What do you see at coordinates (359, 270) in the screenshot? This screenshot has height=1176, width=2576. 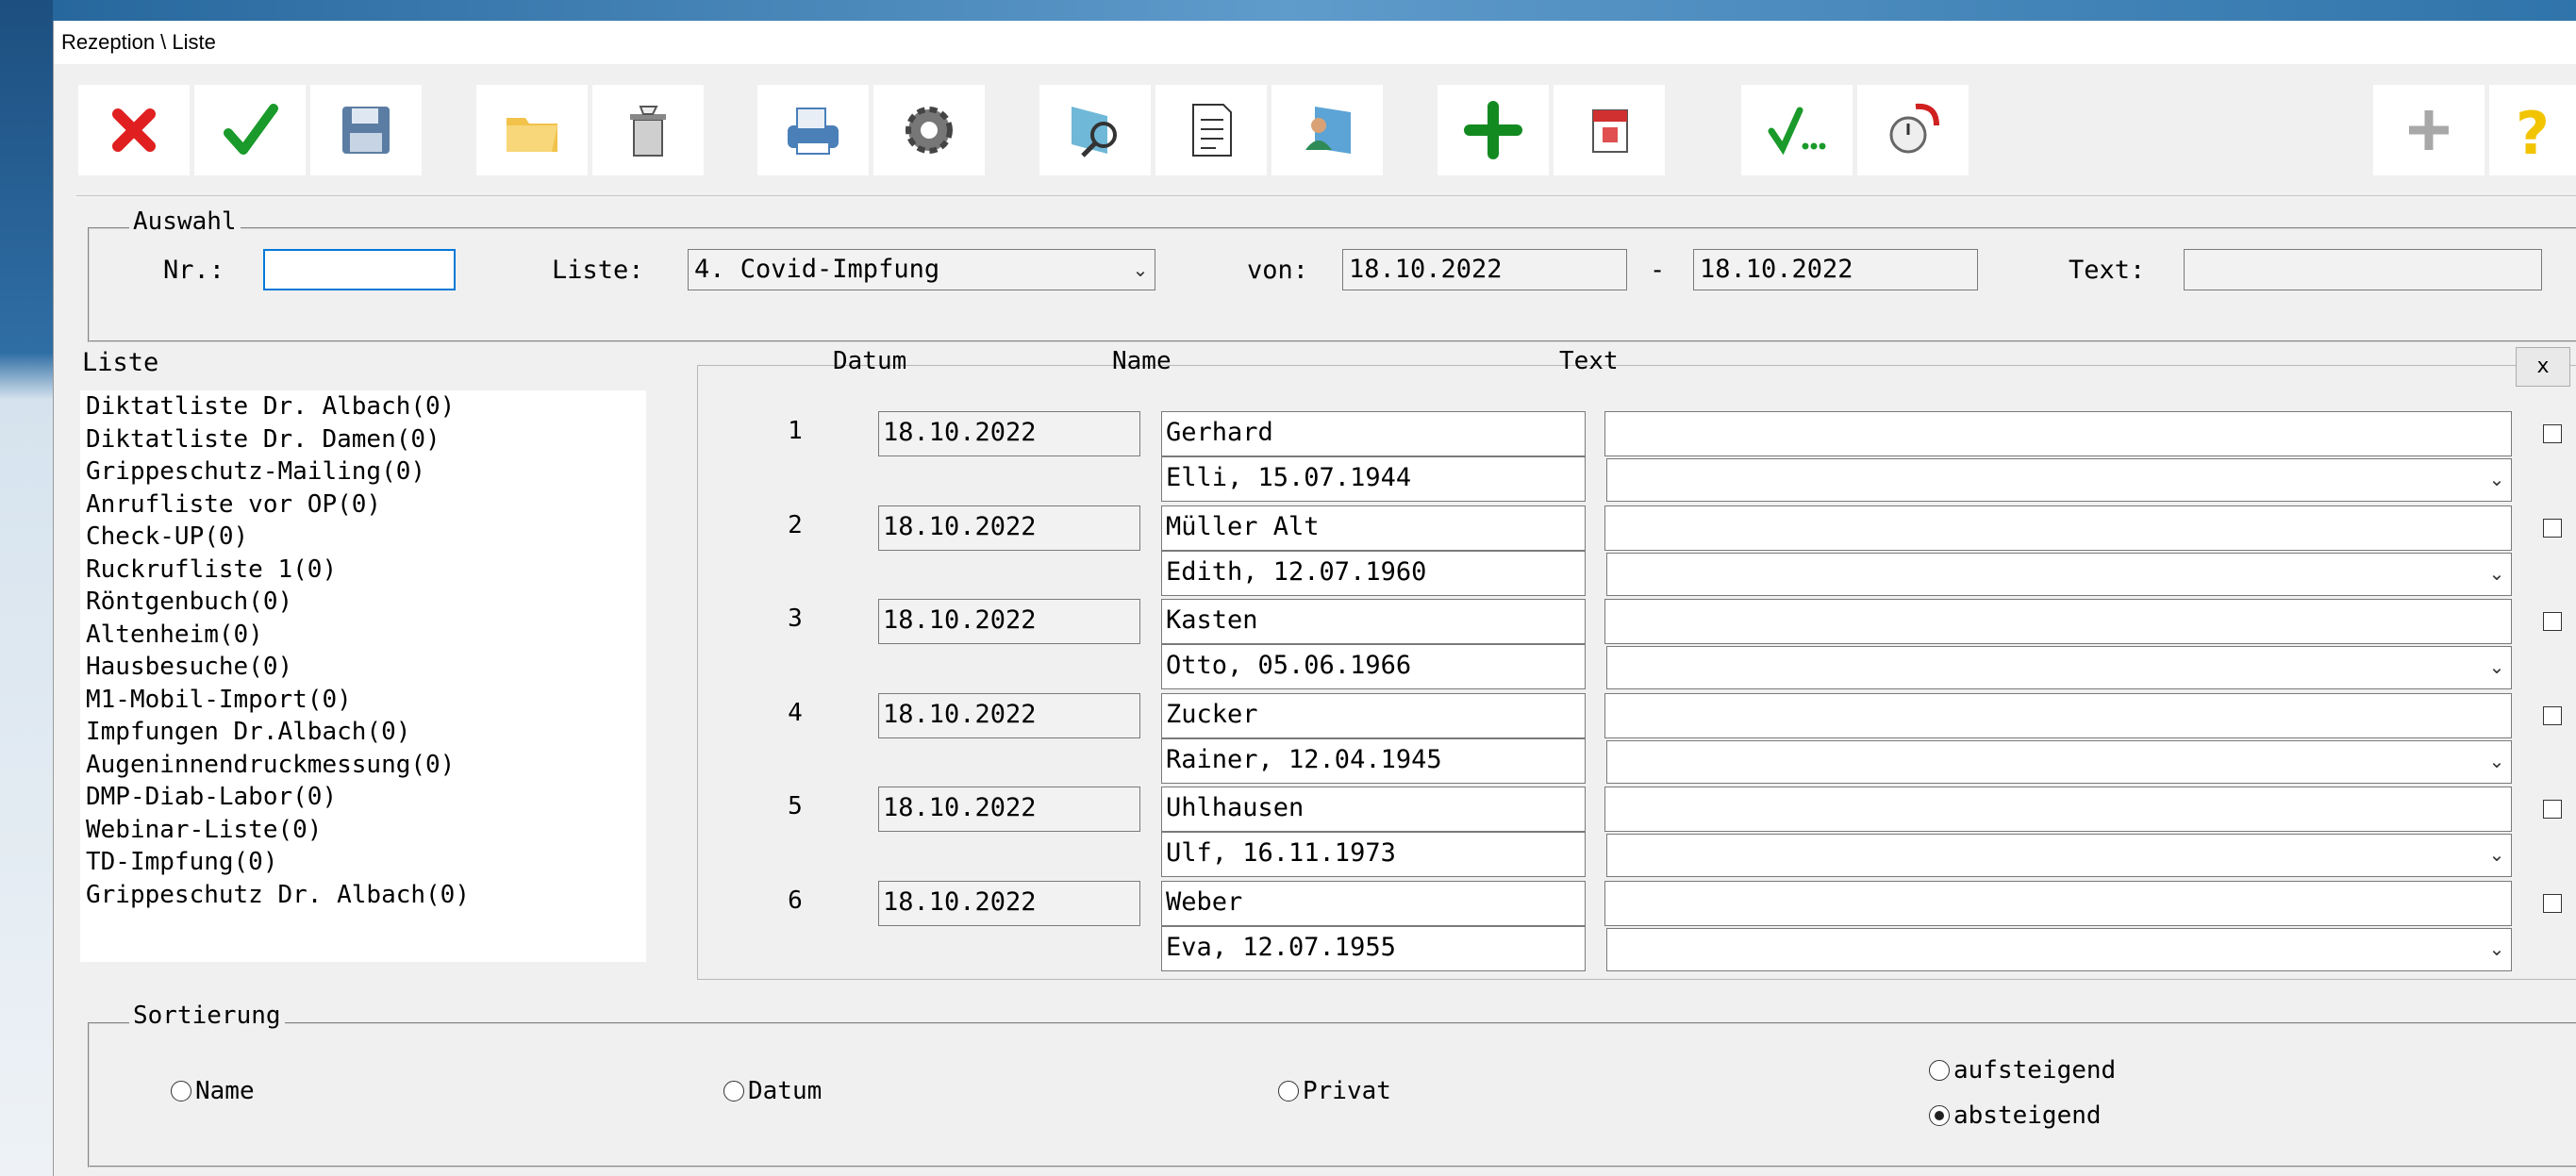 I see `nr-input` at bounding box center [359, 270].